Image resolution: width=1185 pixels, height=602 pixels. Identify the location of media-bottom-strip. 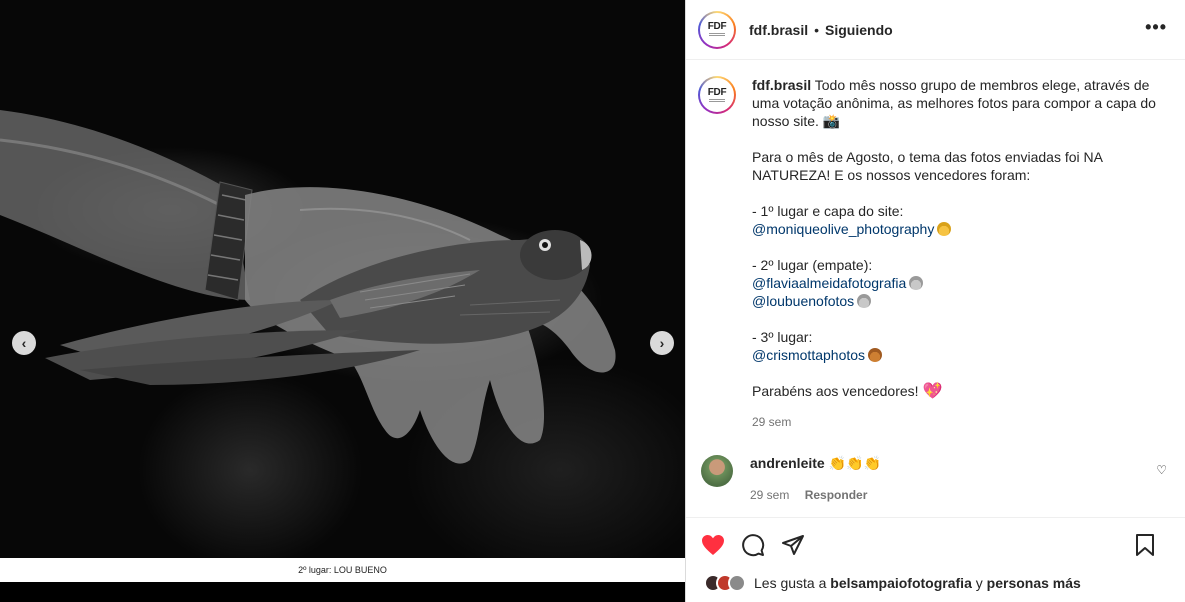
(342, 592).